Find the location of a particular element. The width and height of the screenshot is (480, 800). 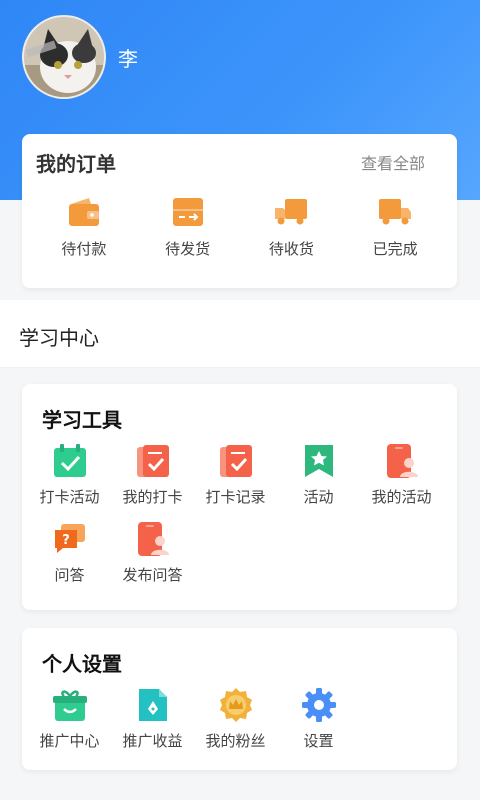

crown-badge-icon is located at coordinates (235, 705).